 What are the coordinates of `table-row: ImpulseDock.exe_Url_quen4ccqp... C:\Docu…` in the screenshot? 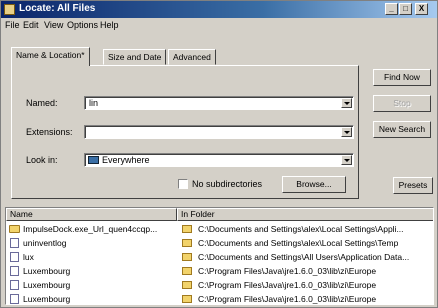 It's located at (219, 229).